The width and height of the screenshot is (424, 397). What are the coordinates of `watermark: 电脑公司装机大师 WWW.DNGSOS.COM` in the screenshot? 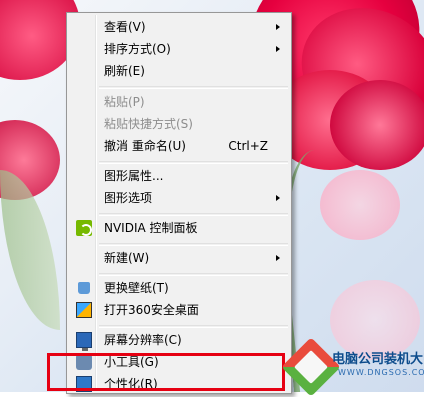 It's located at (352, 367).